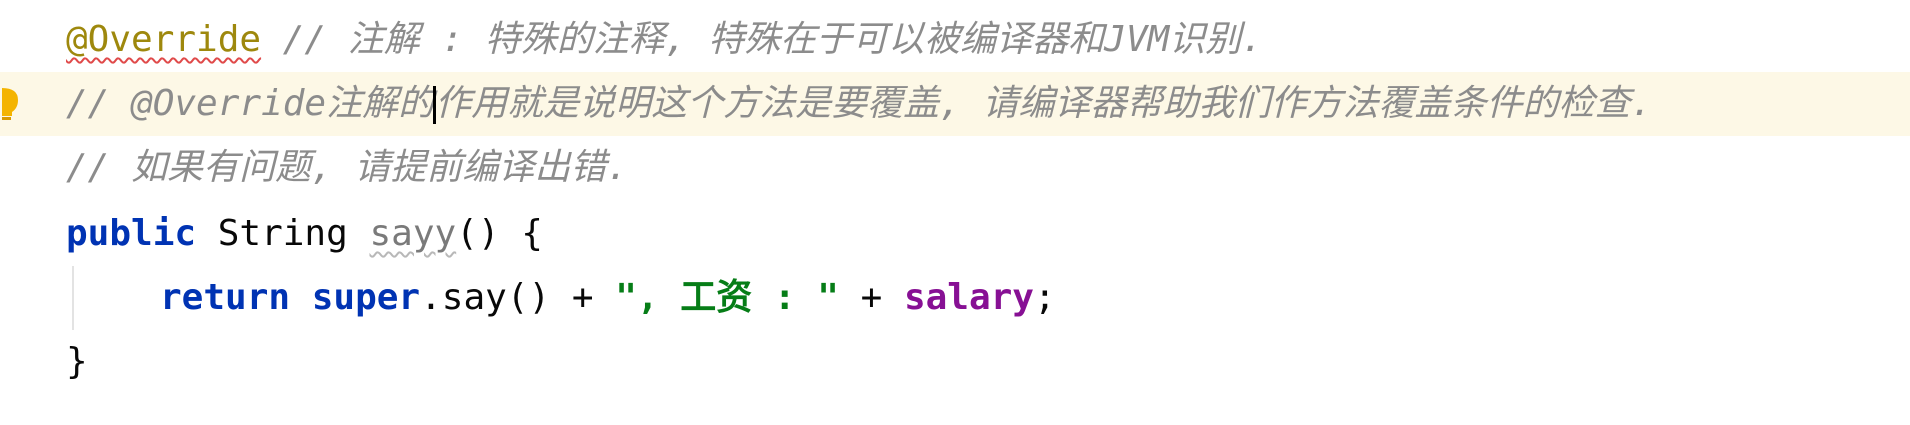 Image resolution: width=1910 pixels, height=425 pixels. I want to click on keyword-super: super, so click(366, 297).